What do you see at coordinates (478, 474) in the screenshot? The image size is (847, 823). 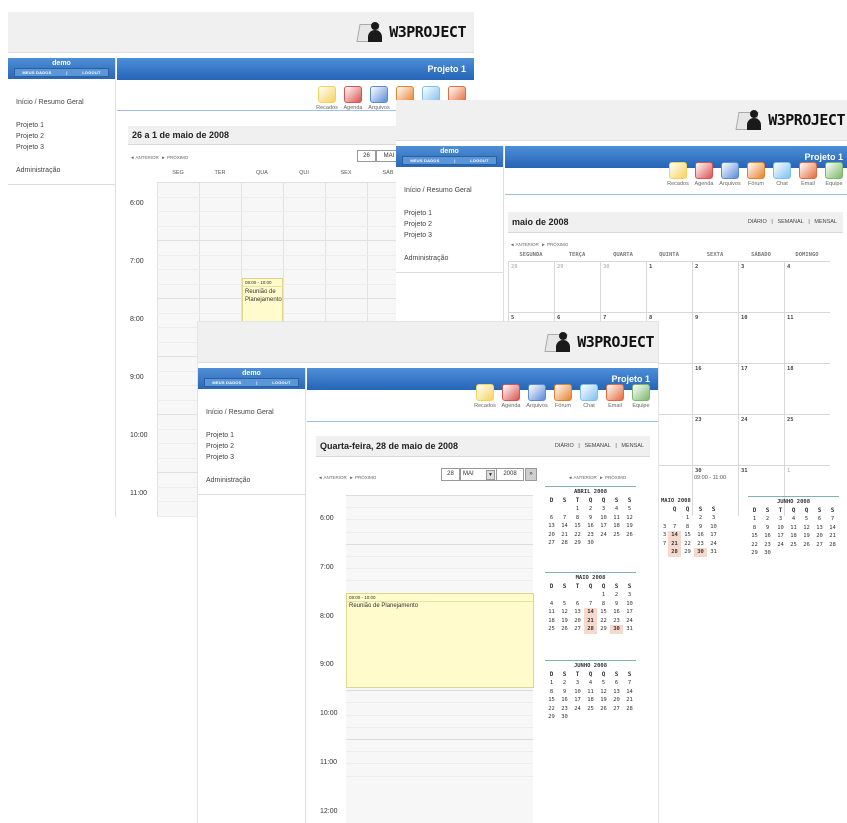 I see `month-select: MAI ▼` at bounding box center [478, 474].